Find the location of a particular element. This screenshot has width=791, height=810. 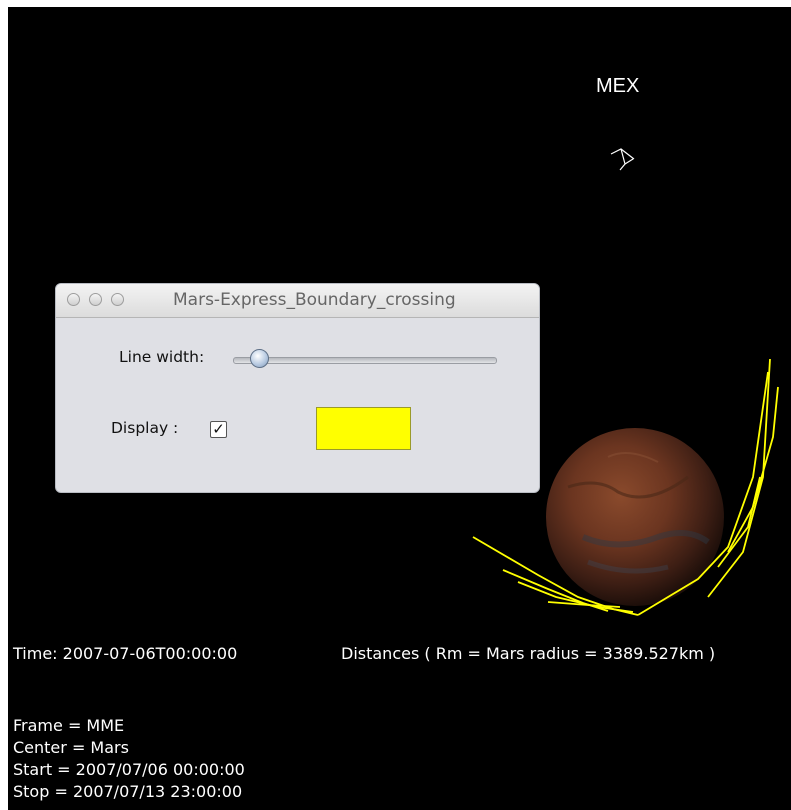

time-readout: Time: 2007-07-06T00:00:00 is located at coordinates (125, 653).